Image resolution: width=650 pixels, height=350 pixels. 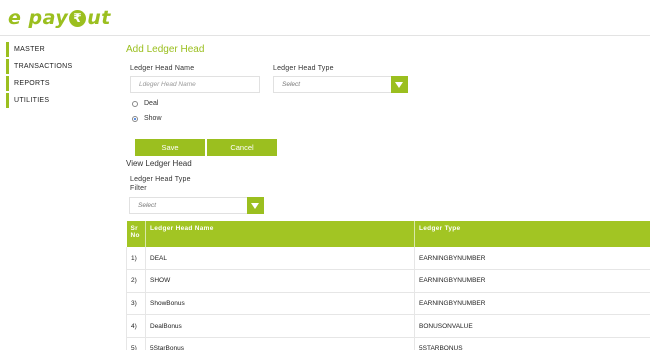 What do you see at coordinates (78, 18) in the screenshot?
I see `rupee-coin-icon: ₹` at bounding box center [78, 18].